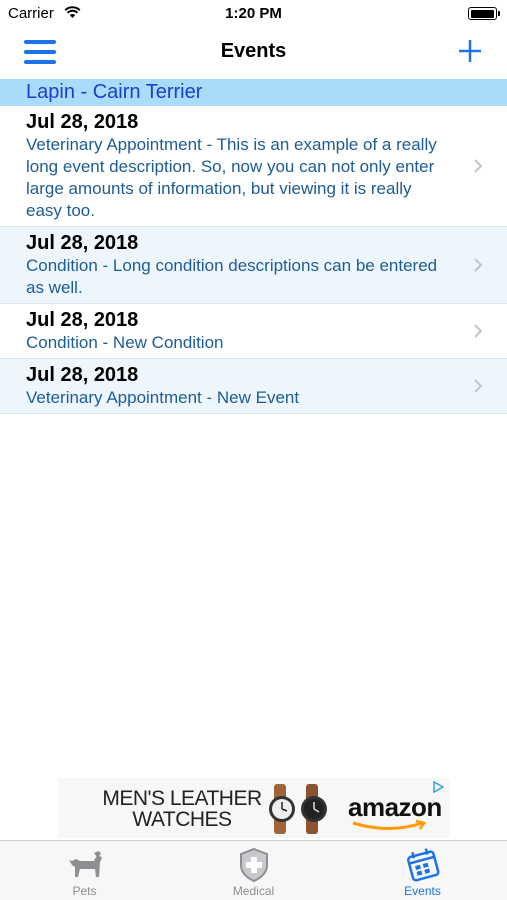  What do you see at coordinates (253, 331) in the screenshot?
I see `event-row: Jul 28, 2018 Condition - New Condition` at bounding box center [253, 331].